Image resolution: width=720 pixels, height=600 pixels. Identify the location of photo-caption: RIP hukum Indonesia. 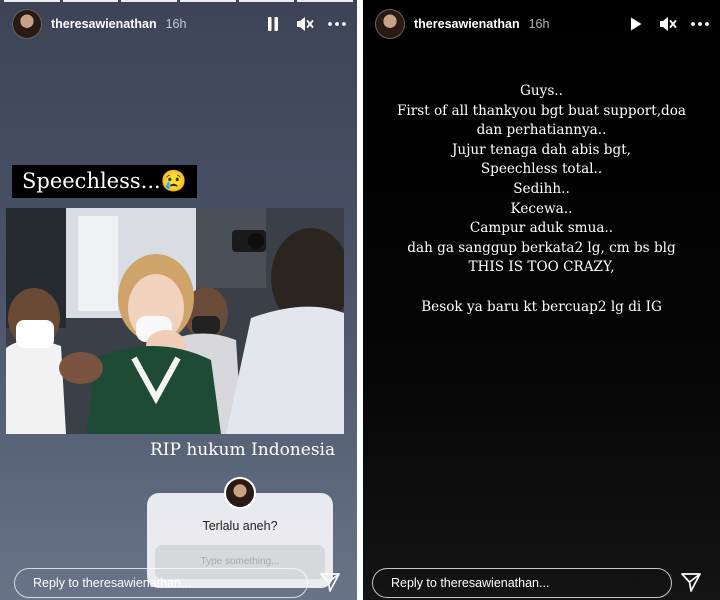
(243, 450).